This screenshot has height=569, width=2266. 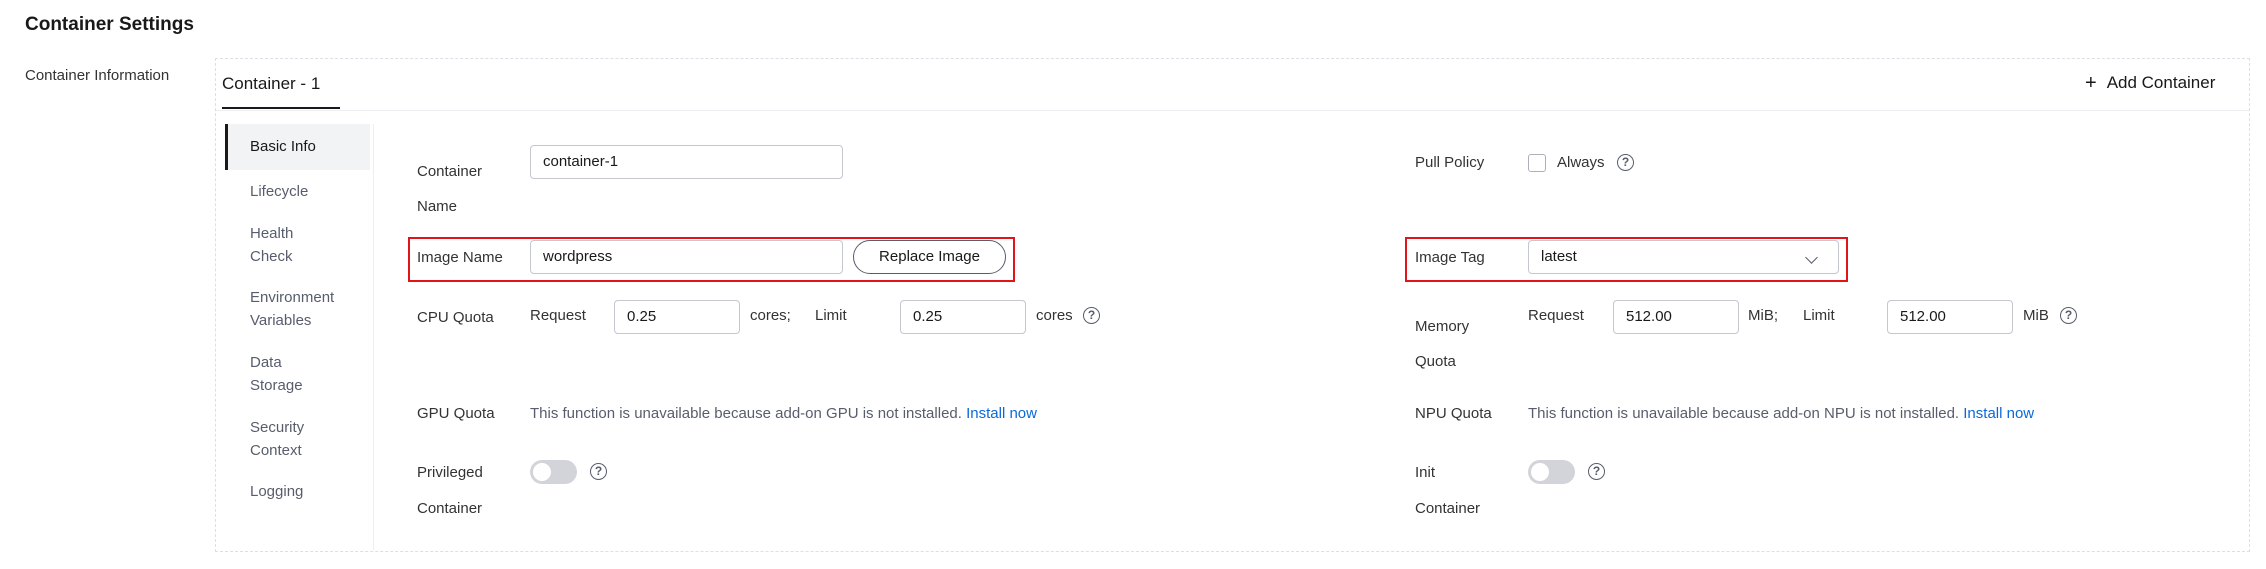 I want to click on npu-install-now-link: Install now, so click(x=1998, y=413).